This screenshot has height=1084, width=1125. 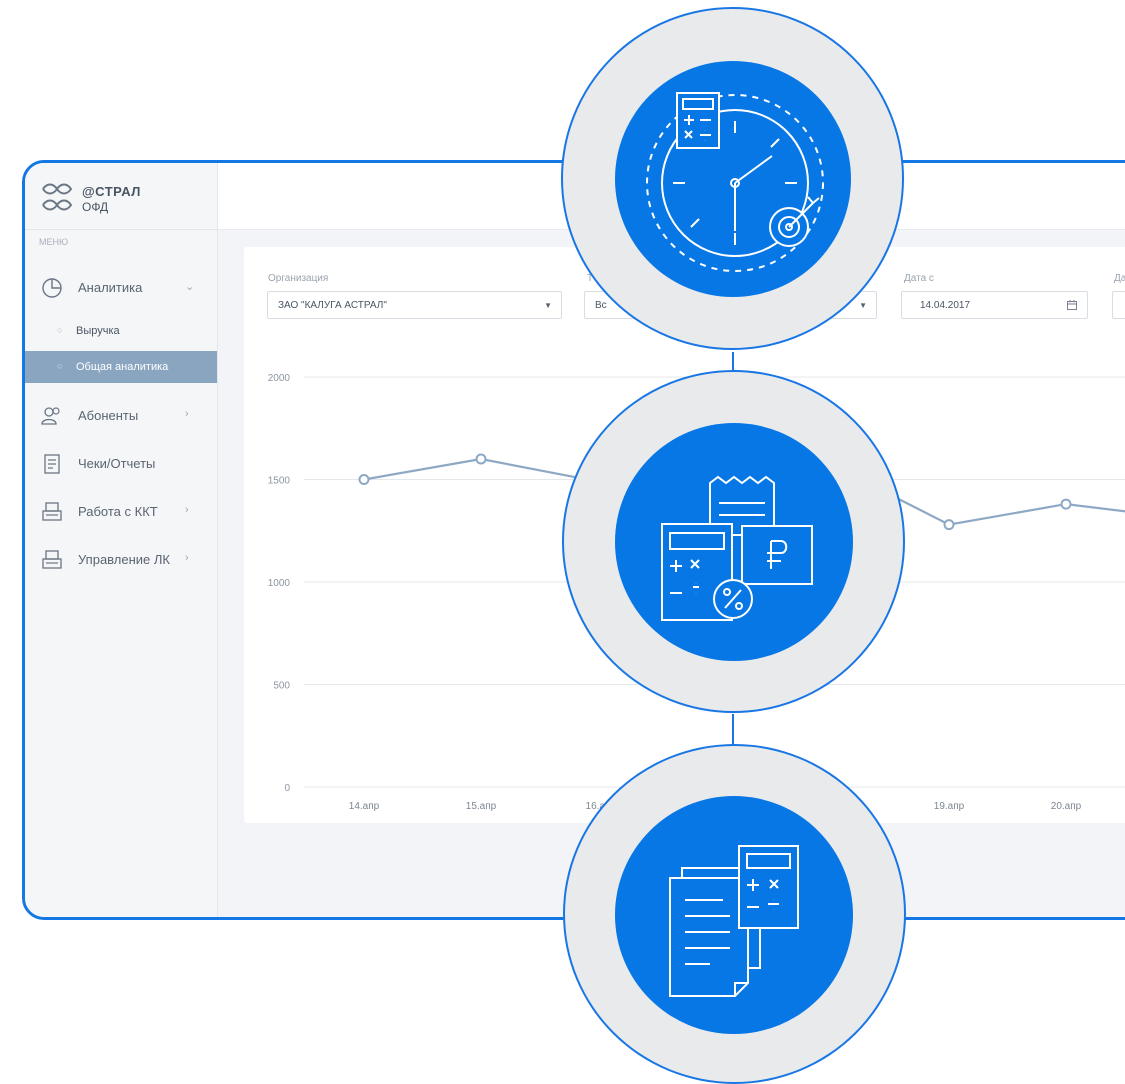 What do you see at coordinates (737, 548) in the screenshot?
I see `receipt-calculator-ruble-icon` at bounding box center [737, 548].